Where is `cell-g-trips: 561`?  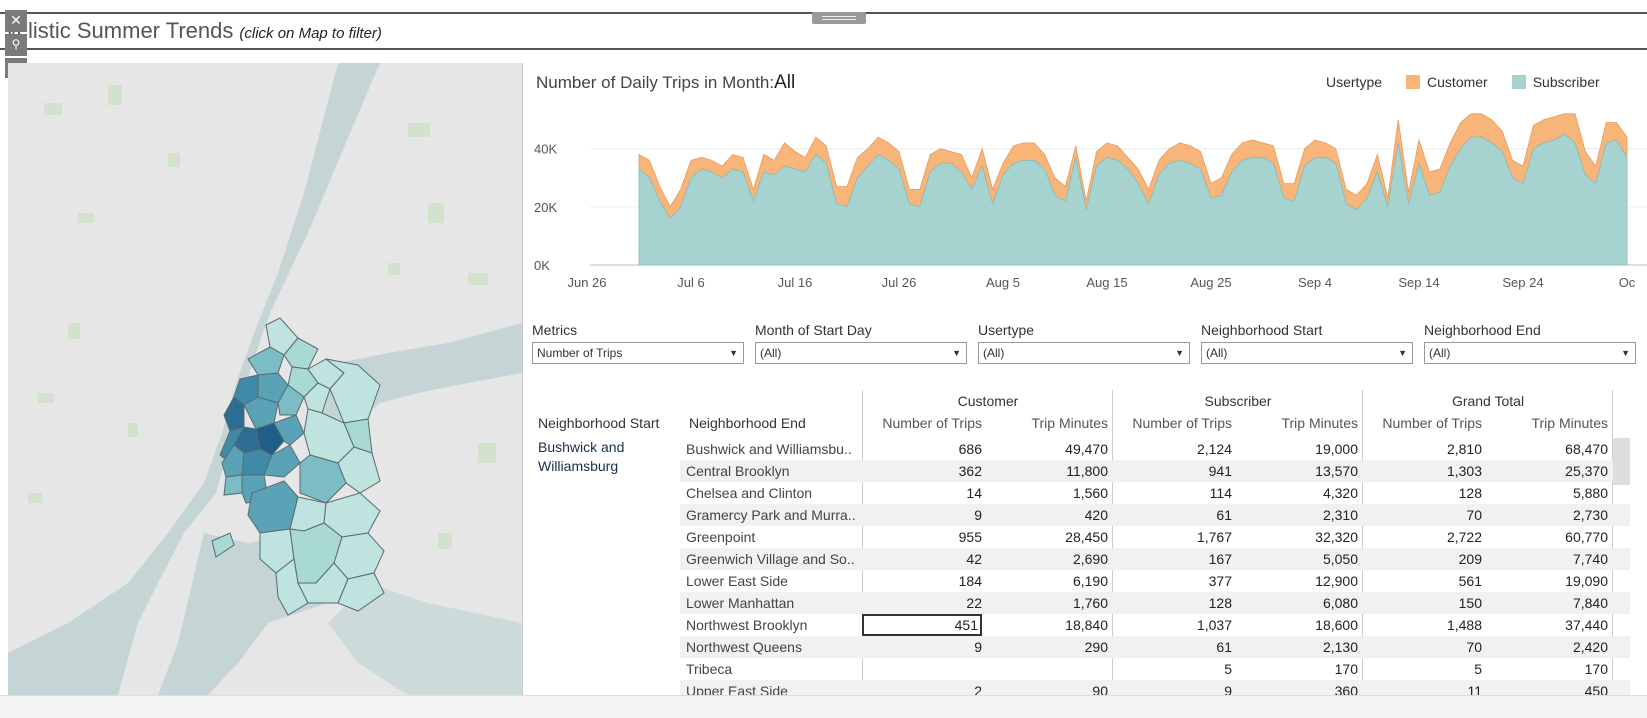 cell-g-trips: 561 is located at coordinates (1422, 581).